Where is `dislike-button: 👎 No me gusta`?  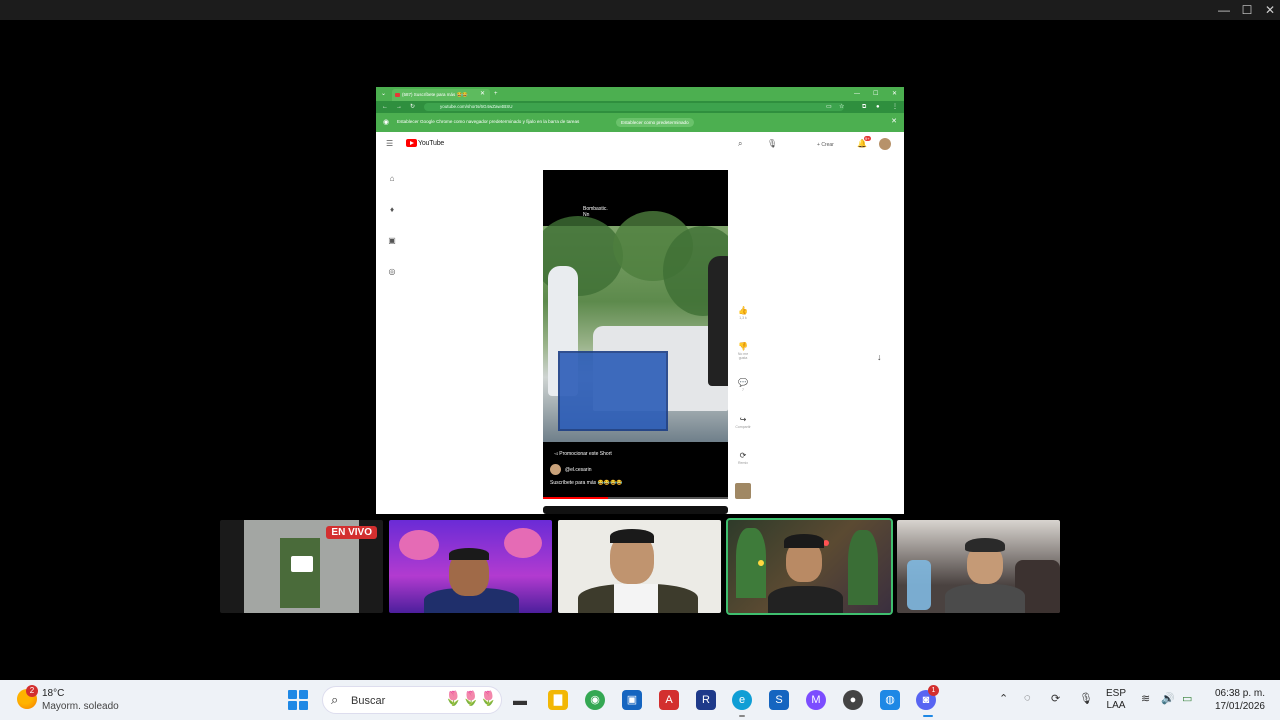
dislike-button: 👎 No me gusta is located at coordinates (743, 351).